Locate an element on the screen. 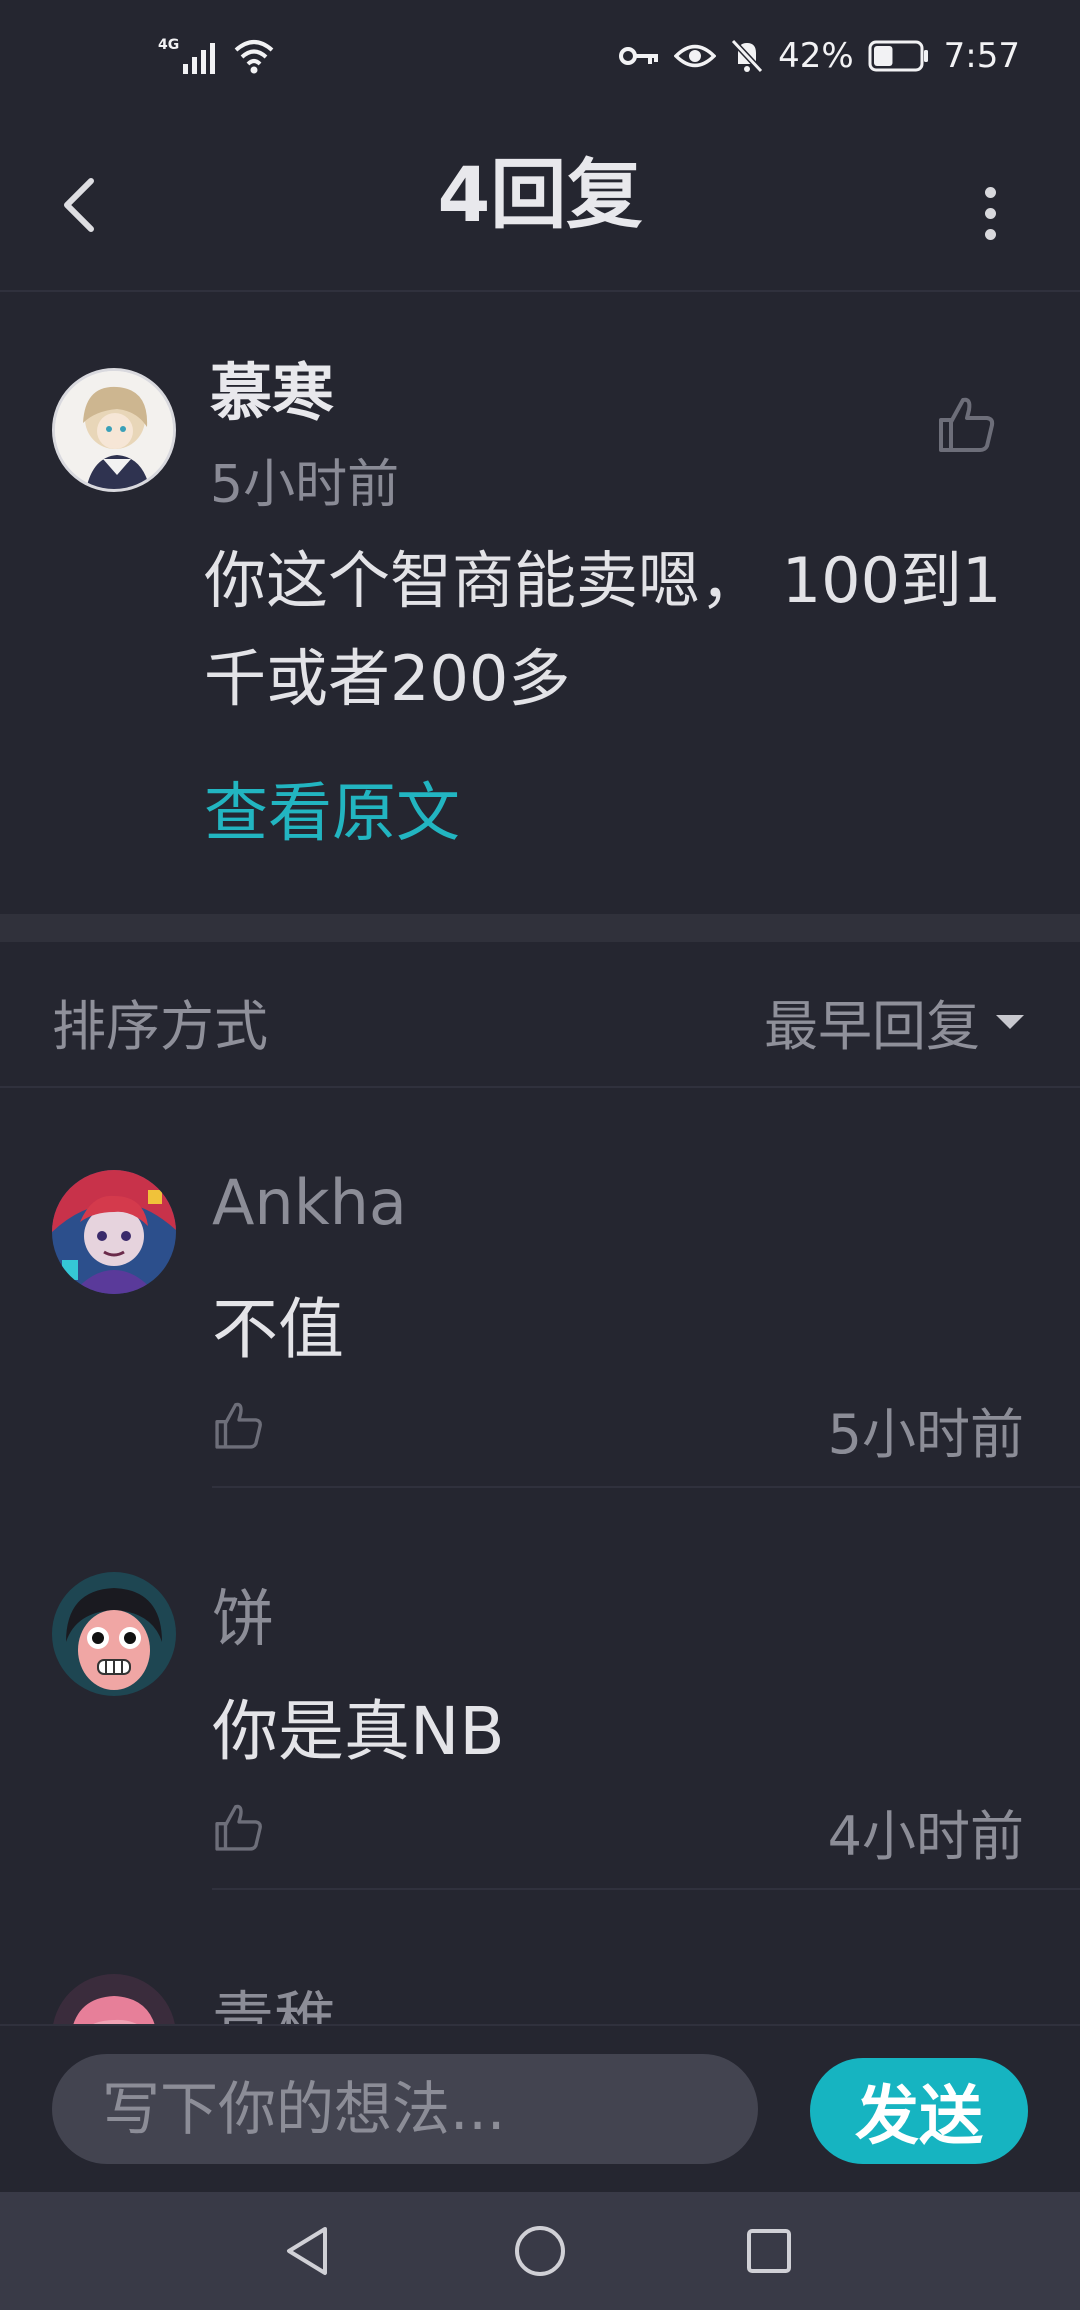 The image size is (1080, 2310). wifi-icon is located at coordinates (254, 57).